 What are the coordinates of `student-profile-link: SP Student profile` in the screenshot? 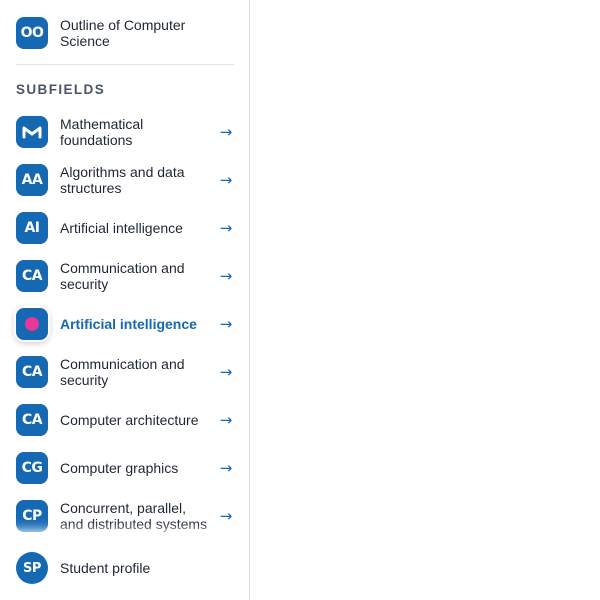 It's located at (124, 568).